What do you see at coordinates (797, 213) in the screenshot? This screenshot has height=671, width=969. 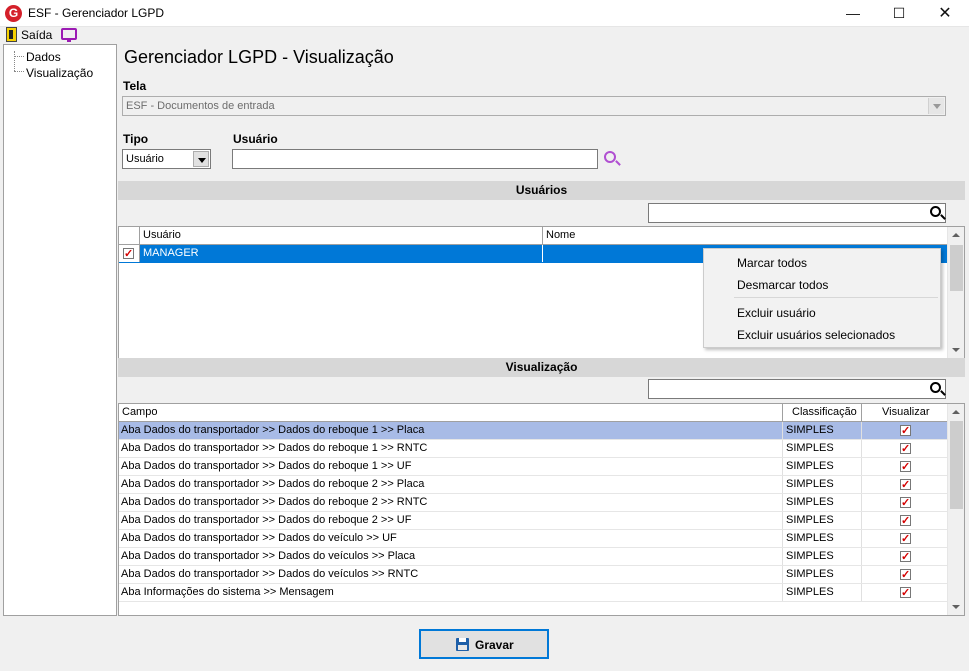 I see `users-filter-input` at bounding box center [797, 213].